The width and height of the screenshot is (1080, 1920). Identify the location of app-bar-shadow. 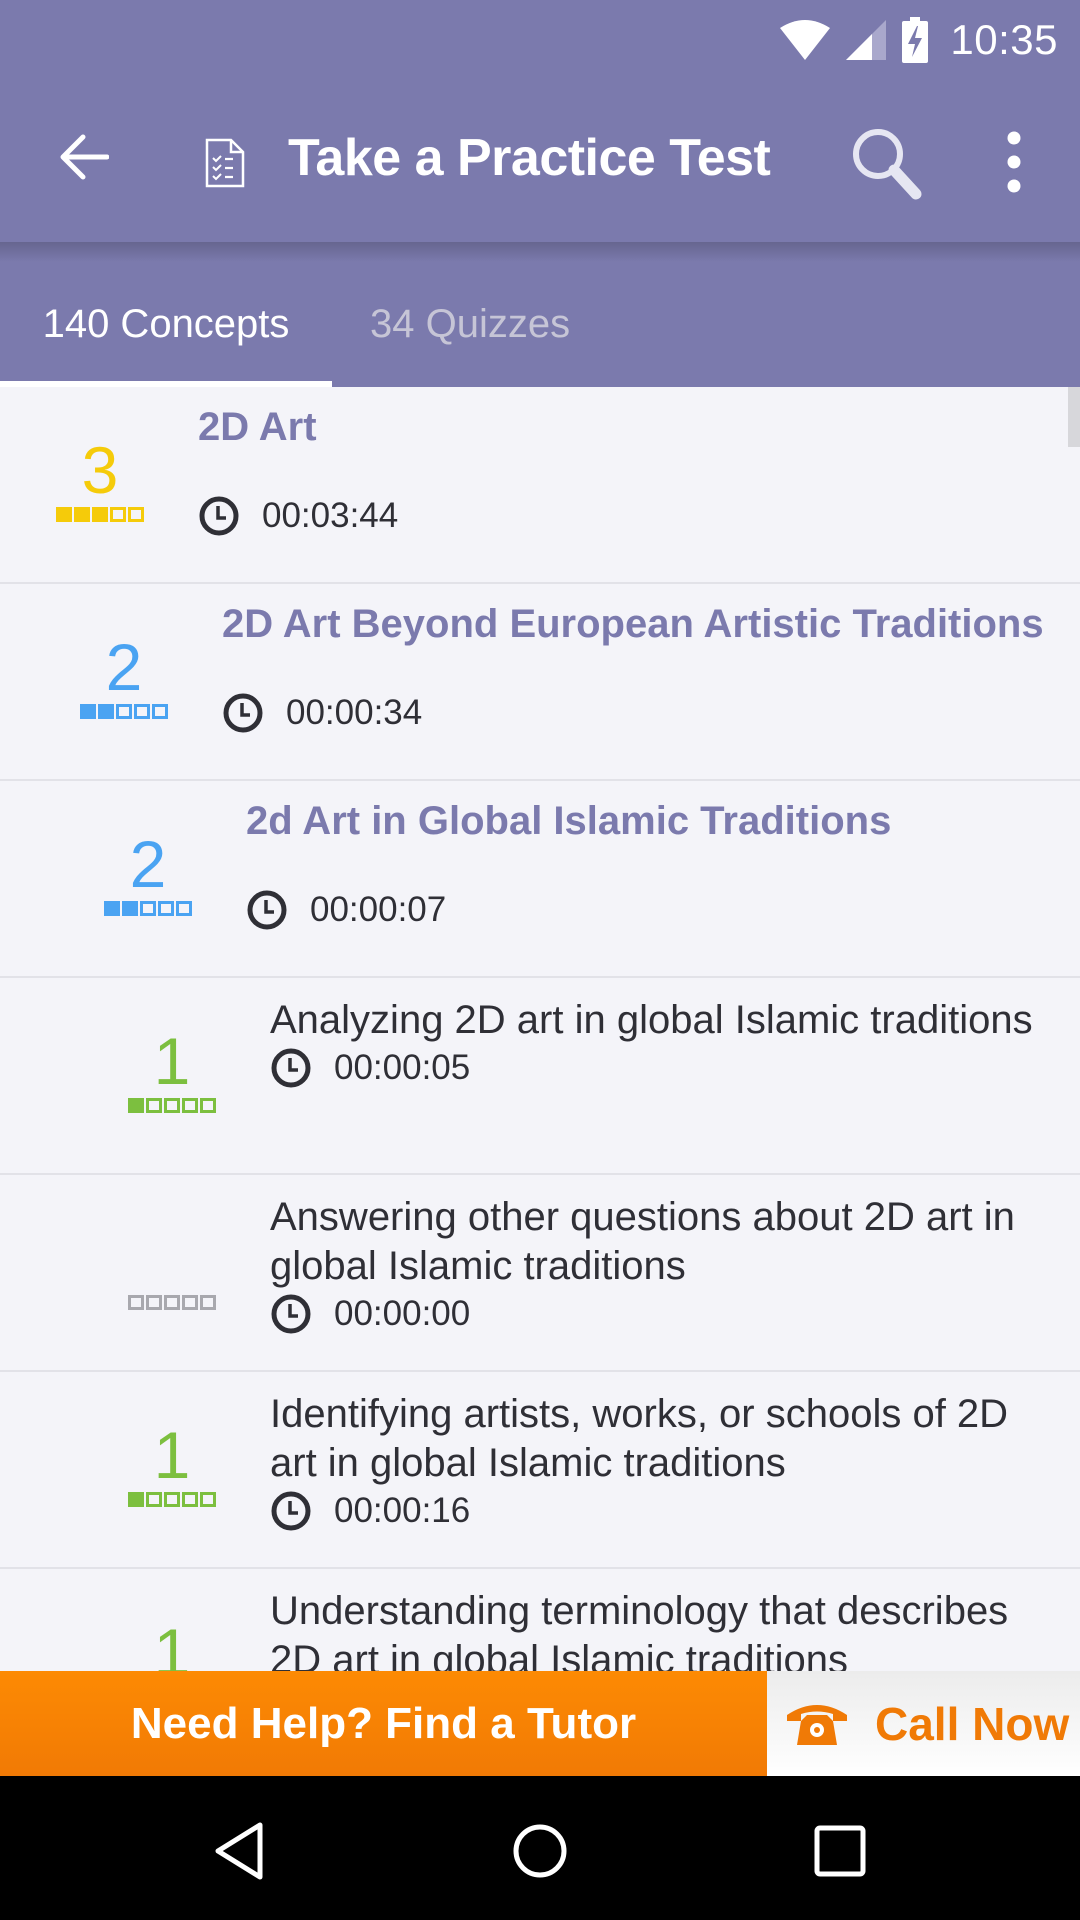
(540, 252).